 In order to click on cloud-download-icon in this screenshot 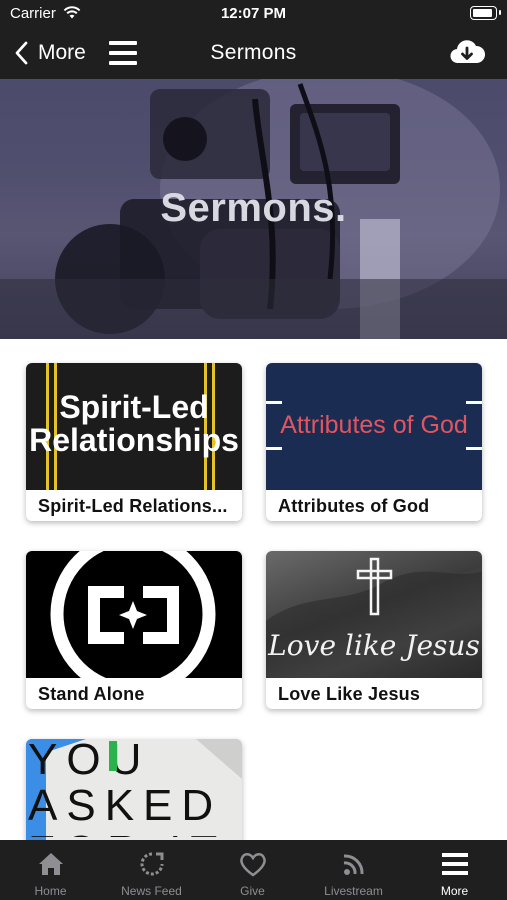, I will do `click(467, 52)`.